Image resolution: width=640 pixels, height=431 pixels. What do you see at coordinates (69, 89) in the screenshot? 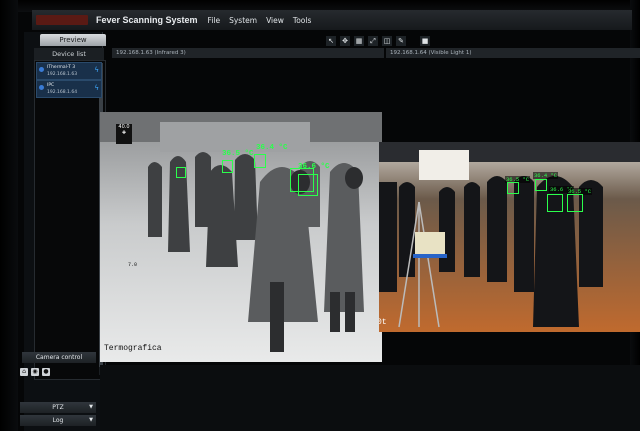
I see `device-item-ipc: IPC 192.168.1.64 ϟ` at bounding box center [69, 89].